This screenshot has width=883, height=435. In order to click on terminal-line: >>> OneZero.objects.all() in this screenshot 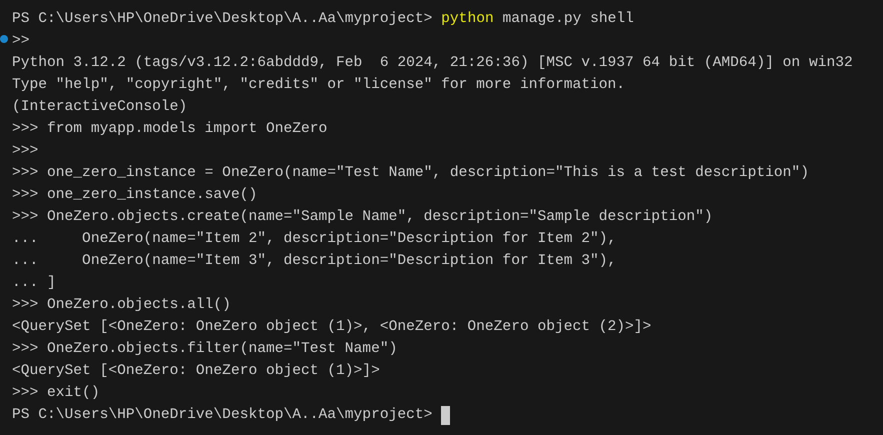, I will do `click(121, 305)`.